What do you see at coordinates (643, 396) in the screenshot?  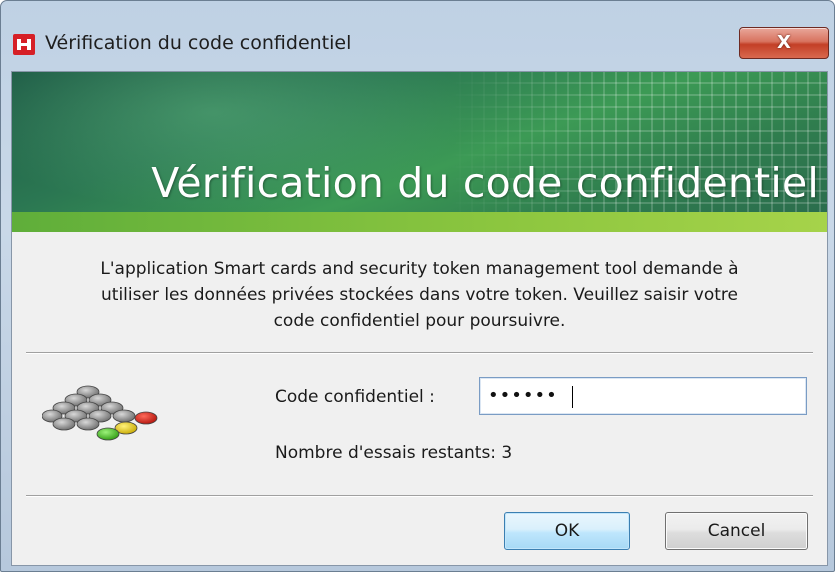 I see `pin-input: ••••••` at bounding box center [643, 396].